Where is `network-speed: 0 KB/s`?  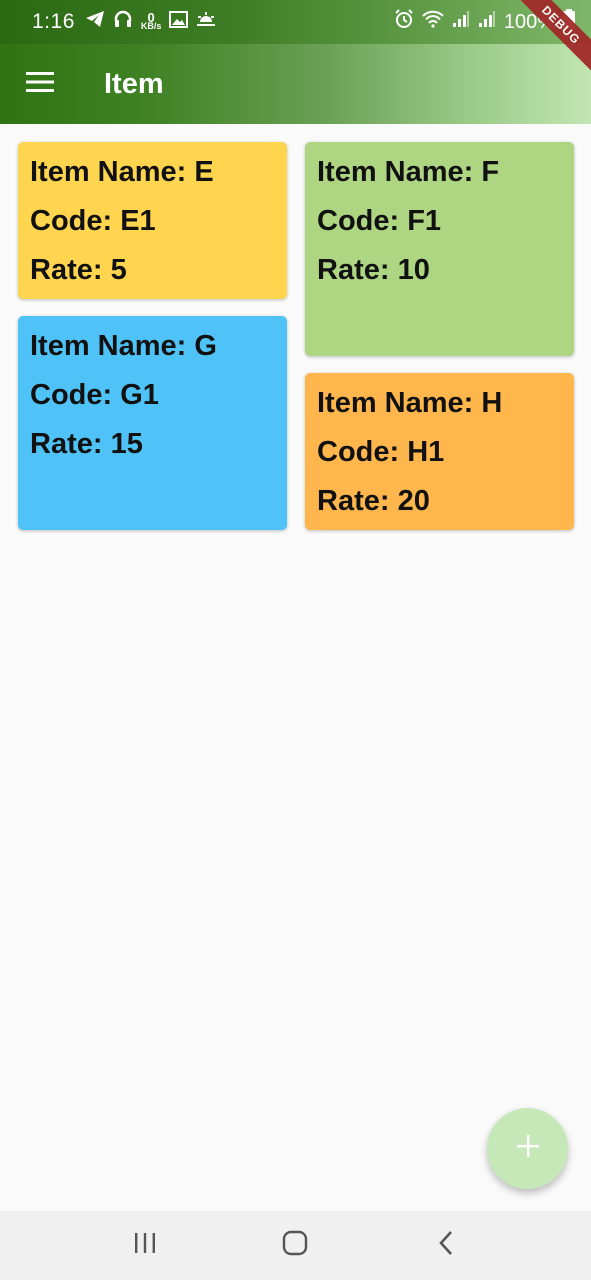 network-speed: 0 KB/s is located at coordinates (151, 20).